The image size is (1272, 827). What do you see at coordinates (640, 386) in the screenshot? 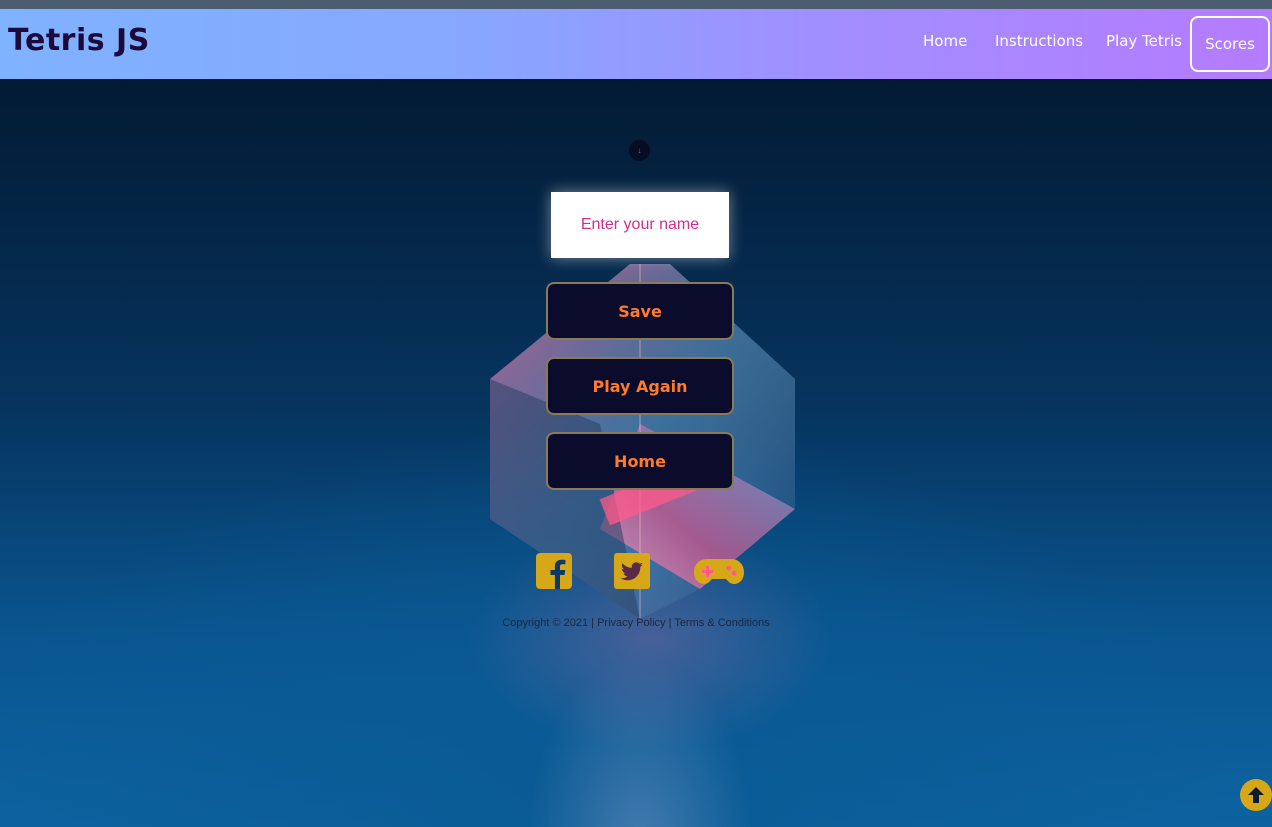
I see `play-again-button: Play Again` at bounding box center [640, 386].